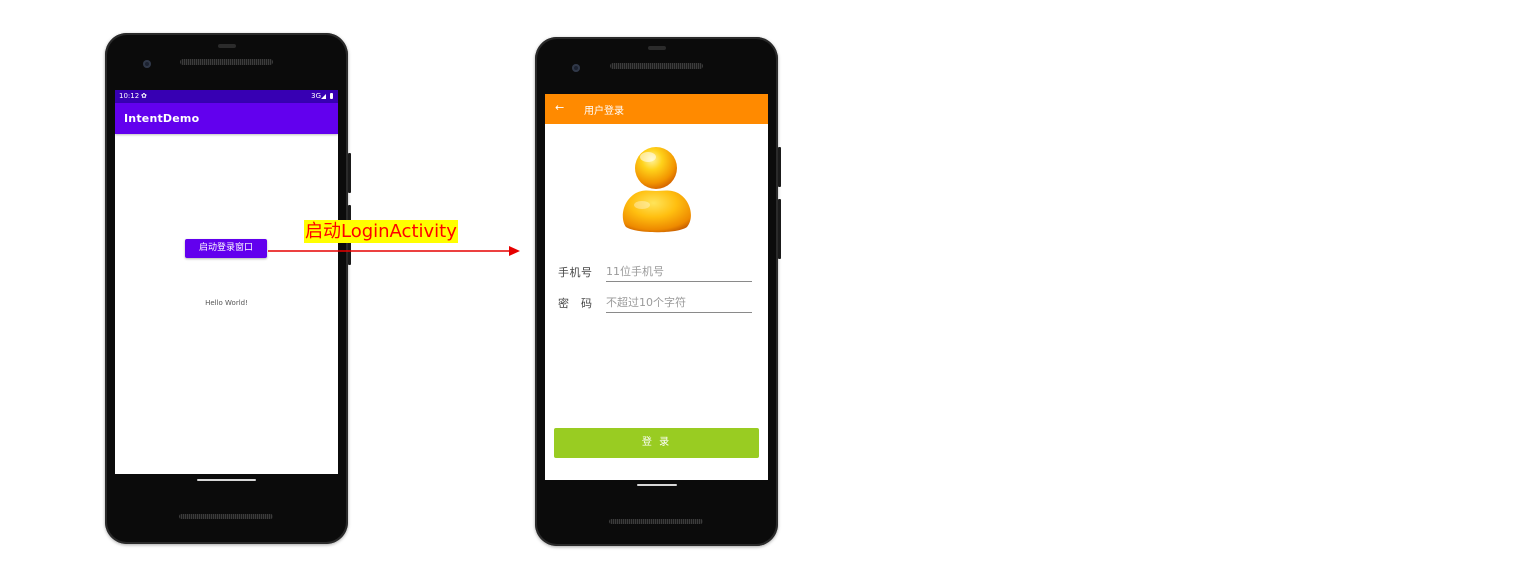 This screenshot has height=567, width=1532. Describe the element at coordinates (129, 96) in the screenshot. I see `status-time: 10:12` at that location.